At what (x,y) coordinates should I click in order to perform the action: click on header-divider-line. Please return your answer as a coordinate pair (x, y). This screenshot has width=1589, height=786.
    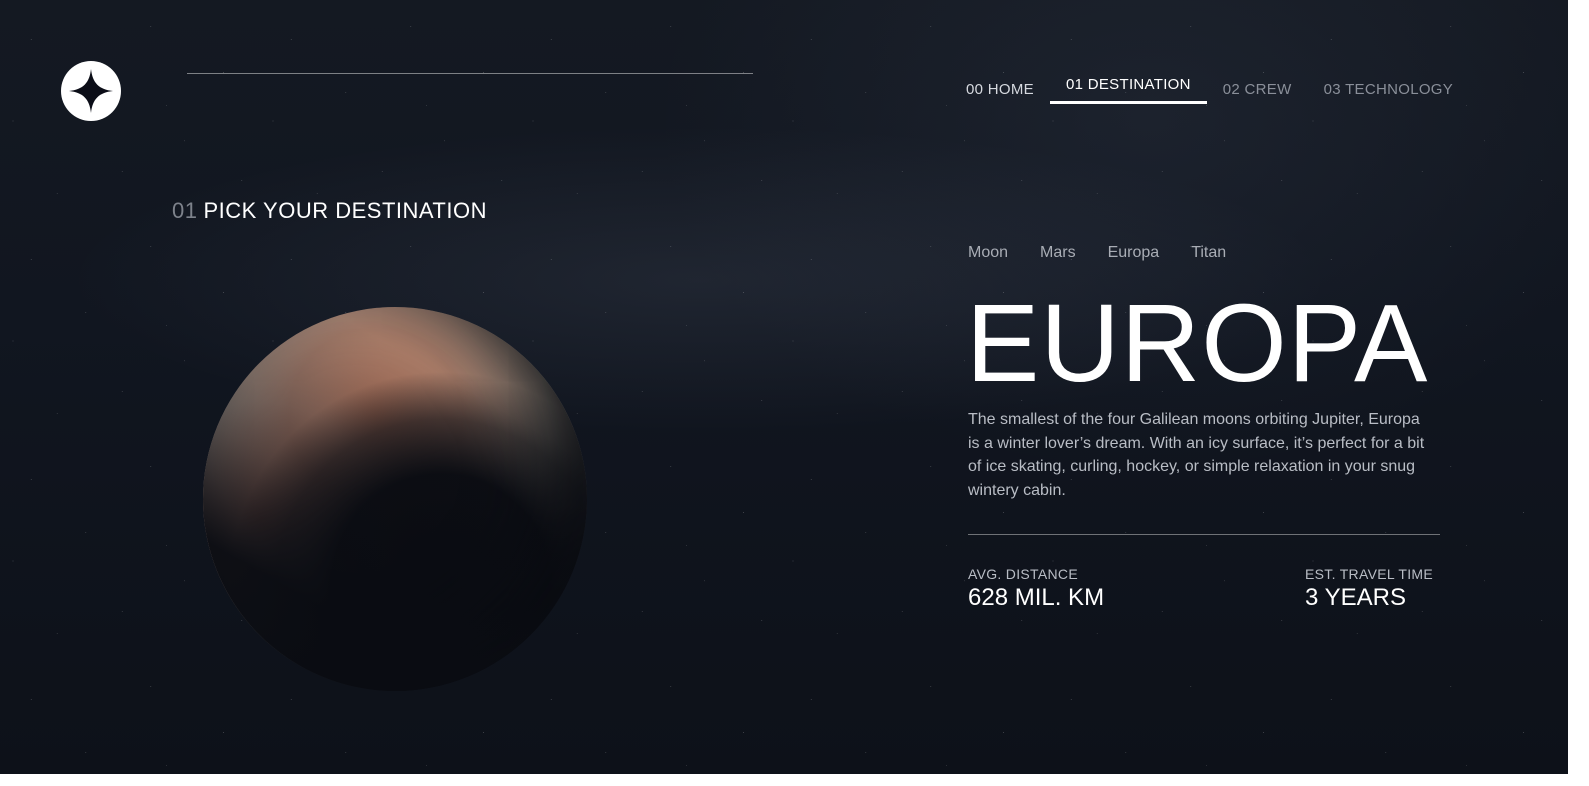
    Looking at the image, I should click on (470, 73).